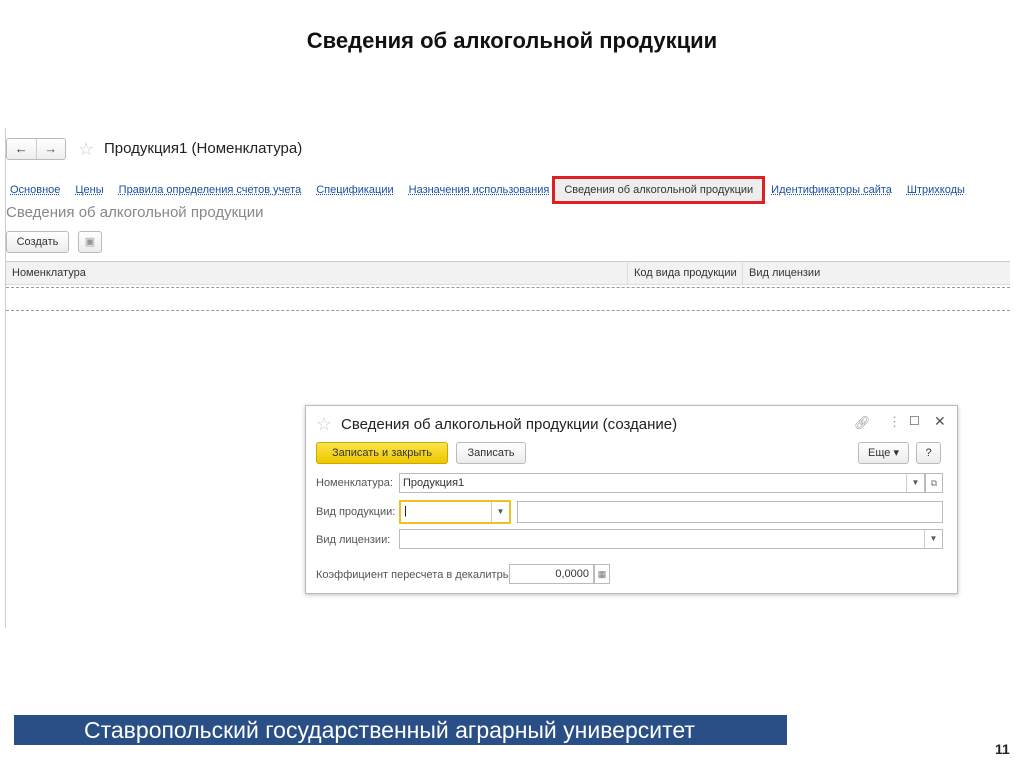  I want to click on column-product-code: Код вида продукции, so click(685, 273).